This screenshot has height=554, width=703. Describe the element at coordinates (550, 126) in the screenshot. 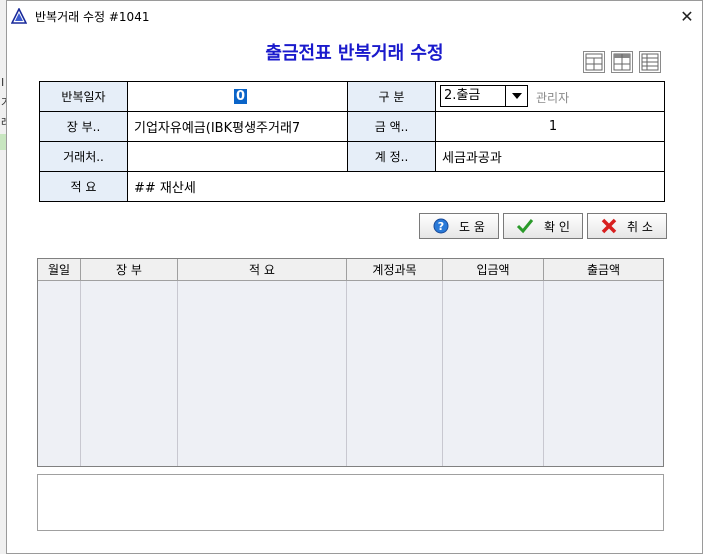

I see `amount-field: 1` at that location.